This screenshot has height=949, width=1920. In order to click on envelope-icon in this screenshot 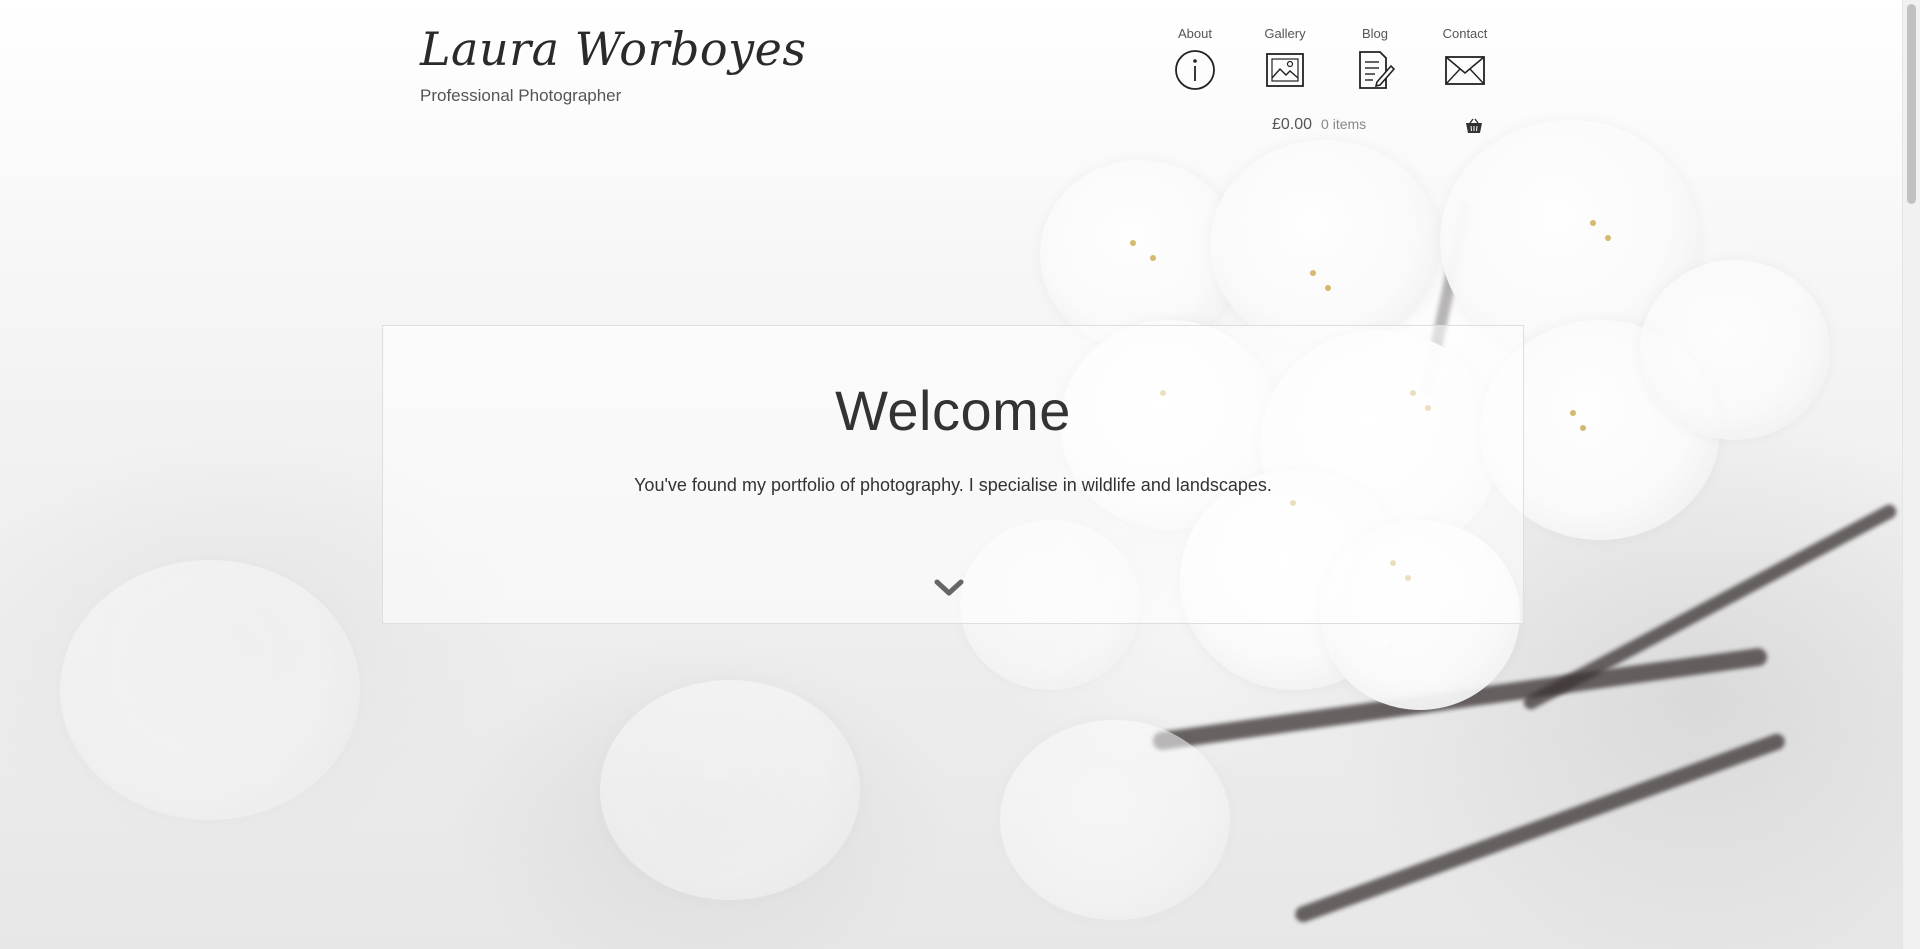, I will do `click(1465, 70)`.